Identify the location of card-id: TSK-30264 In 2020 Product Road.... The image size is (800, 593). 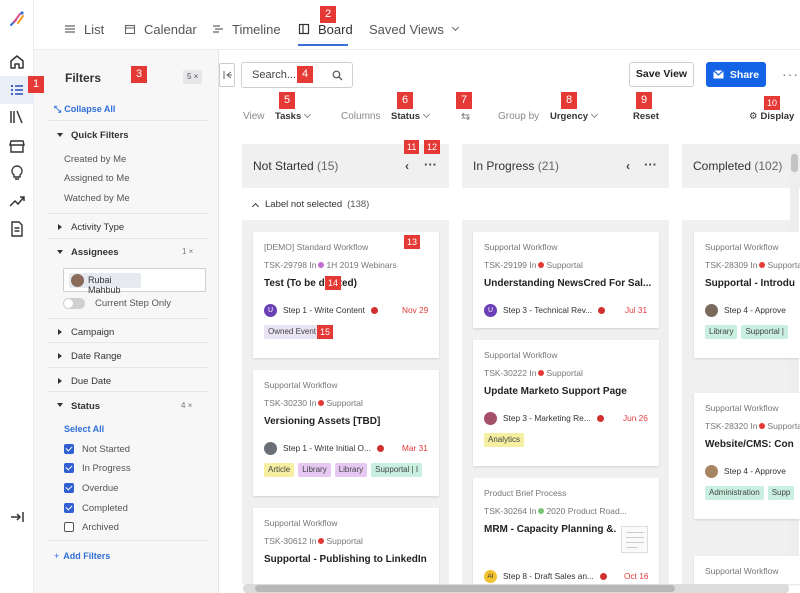
(555, 511).